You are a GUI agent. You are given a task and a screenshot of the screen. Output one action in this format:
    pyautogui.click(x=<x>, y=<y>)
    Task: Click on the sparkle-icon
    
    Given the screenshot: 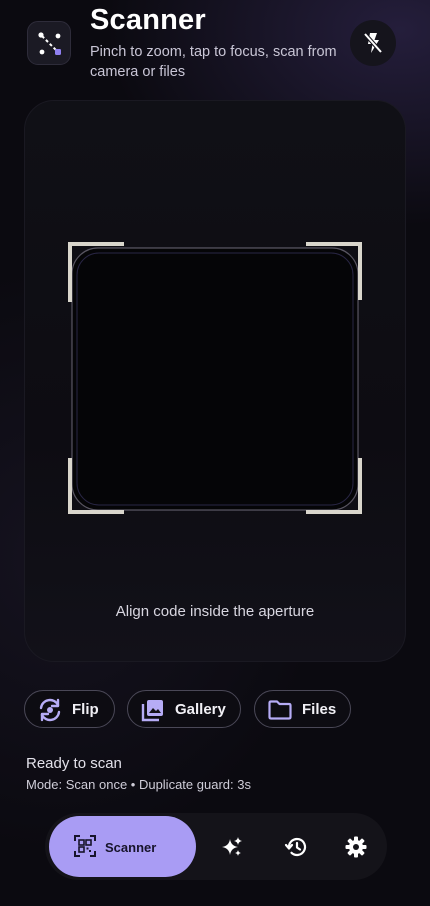 What is the action you would take?
    pyautogui.click(x=232, y=846)
    